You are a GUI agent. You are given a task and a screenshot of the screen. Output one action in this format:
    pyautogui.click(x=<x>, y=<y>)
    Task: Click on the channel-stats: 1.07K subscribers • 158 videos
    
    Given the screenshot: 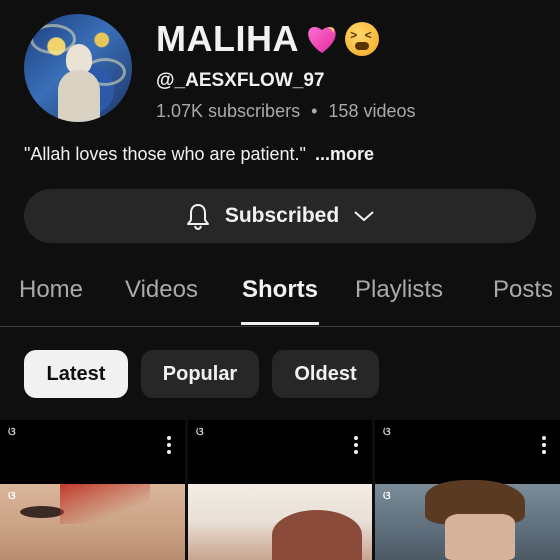 What is the action you would take?
    pyautogui.click(x=286, y=111)
    